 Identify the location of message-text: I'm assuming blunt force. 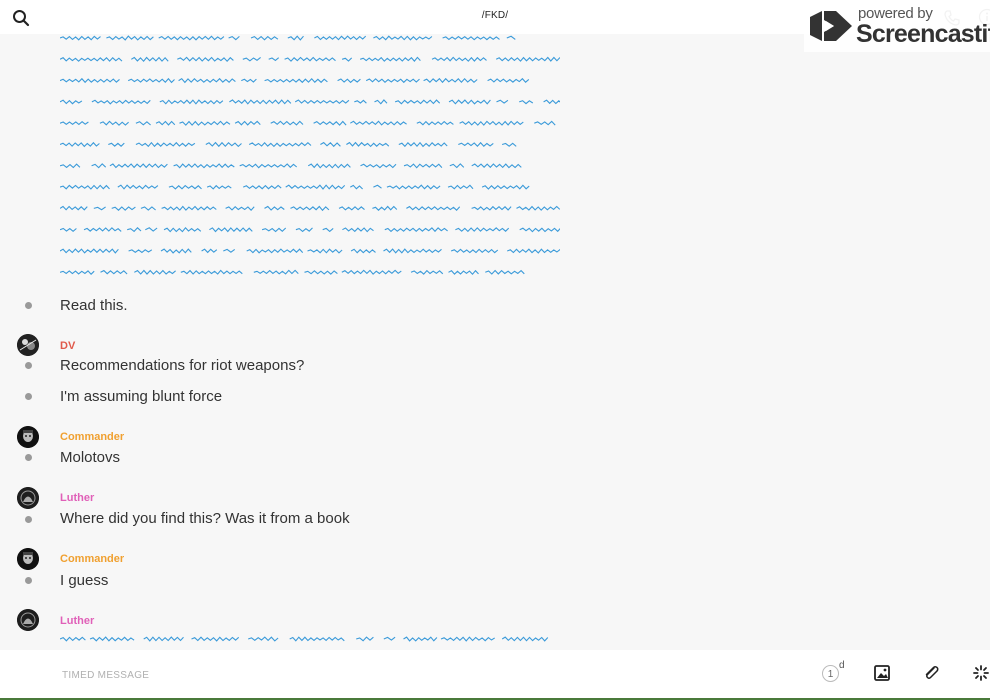
(141, 396).